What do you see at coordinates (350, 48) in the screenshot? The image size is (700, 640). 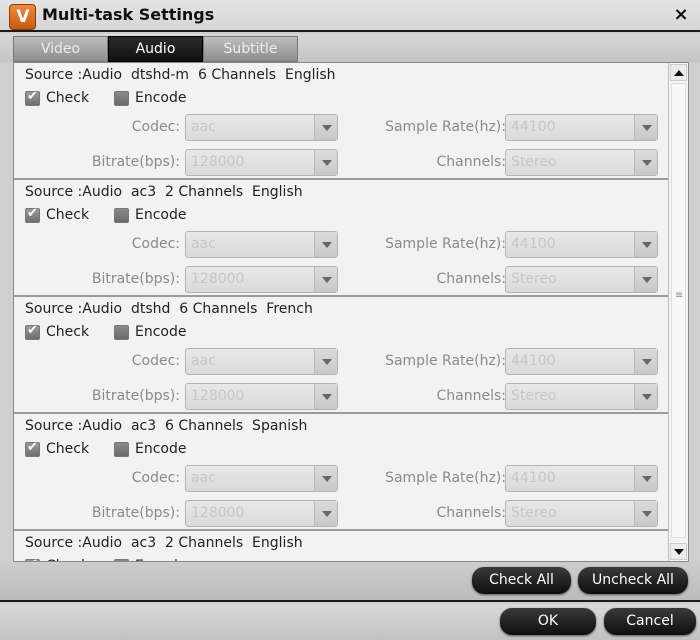 I see `tab-strip: Video Audio Subtitle` at bounding box center [350, 48].